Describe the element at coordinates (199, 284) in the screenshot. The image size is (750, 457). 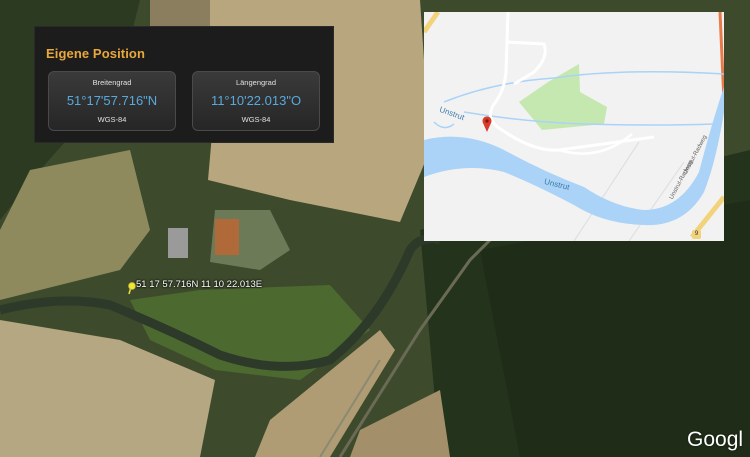
I see `placemark-label: 51 17 57.716N 11 10 22.013E` at that location.